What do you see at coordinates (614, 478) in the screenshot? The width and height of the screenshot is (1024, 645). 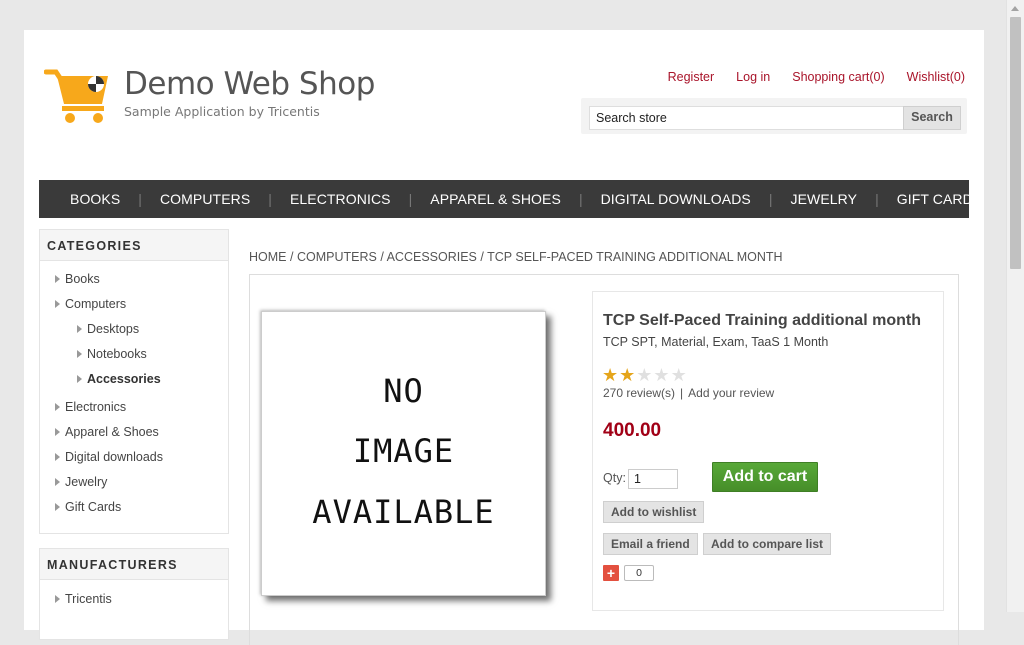 I see `quantity-label: Qty:` at bounding box center [614, 478].